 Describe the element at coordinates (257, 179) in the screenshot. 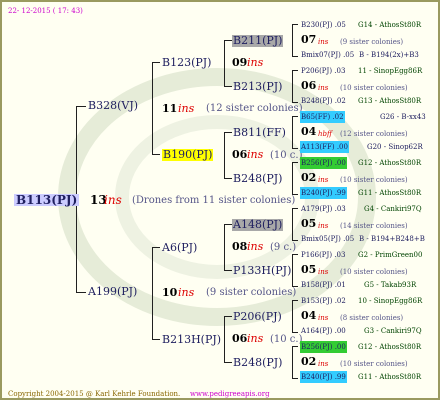

I see `g3-b2-queen: B248(PJ)` at that location.